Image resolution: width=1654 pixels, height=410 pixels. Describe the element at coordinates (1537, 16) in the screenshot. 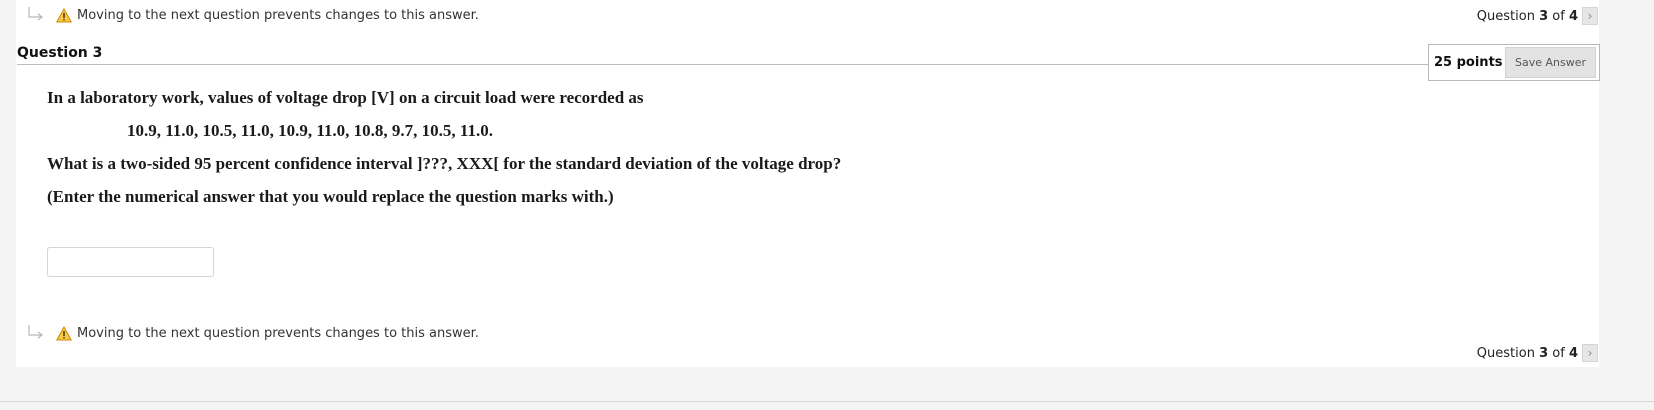

I see `question-counter-top: Question 3 of 4 ›` at that location.